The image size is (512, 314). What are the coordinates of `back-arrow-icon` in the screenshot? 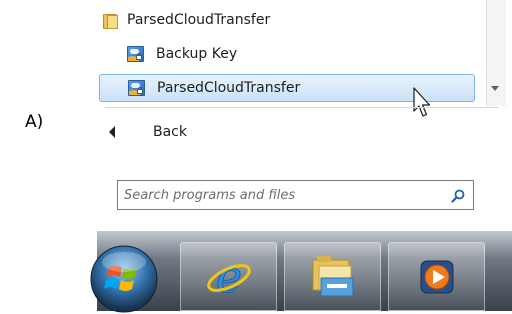 It's located at (112, 132).